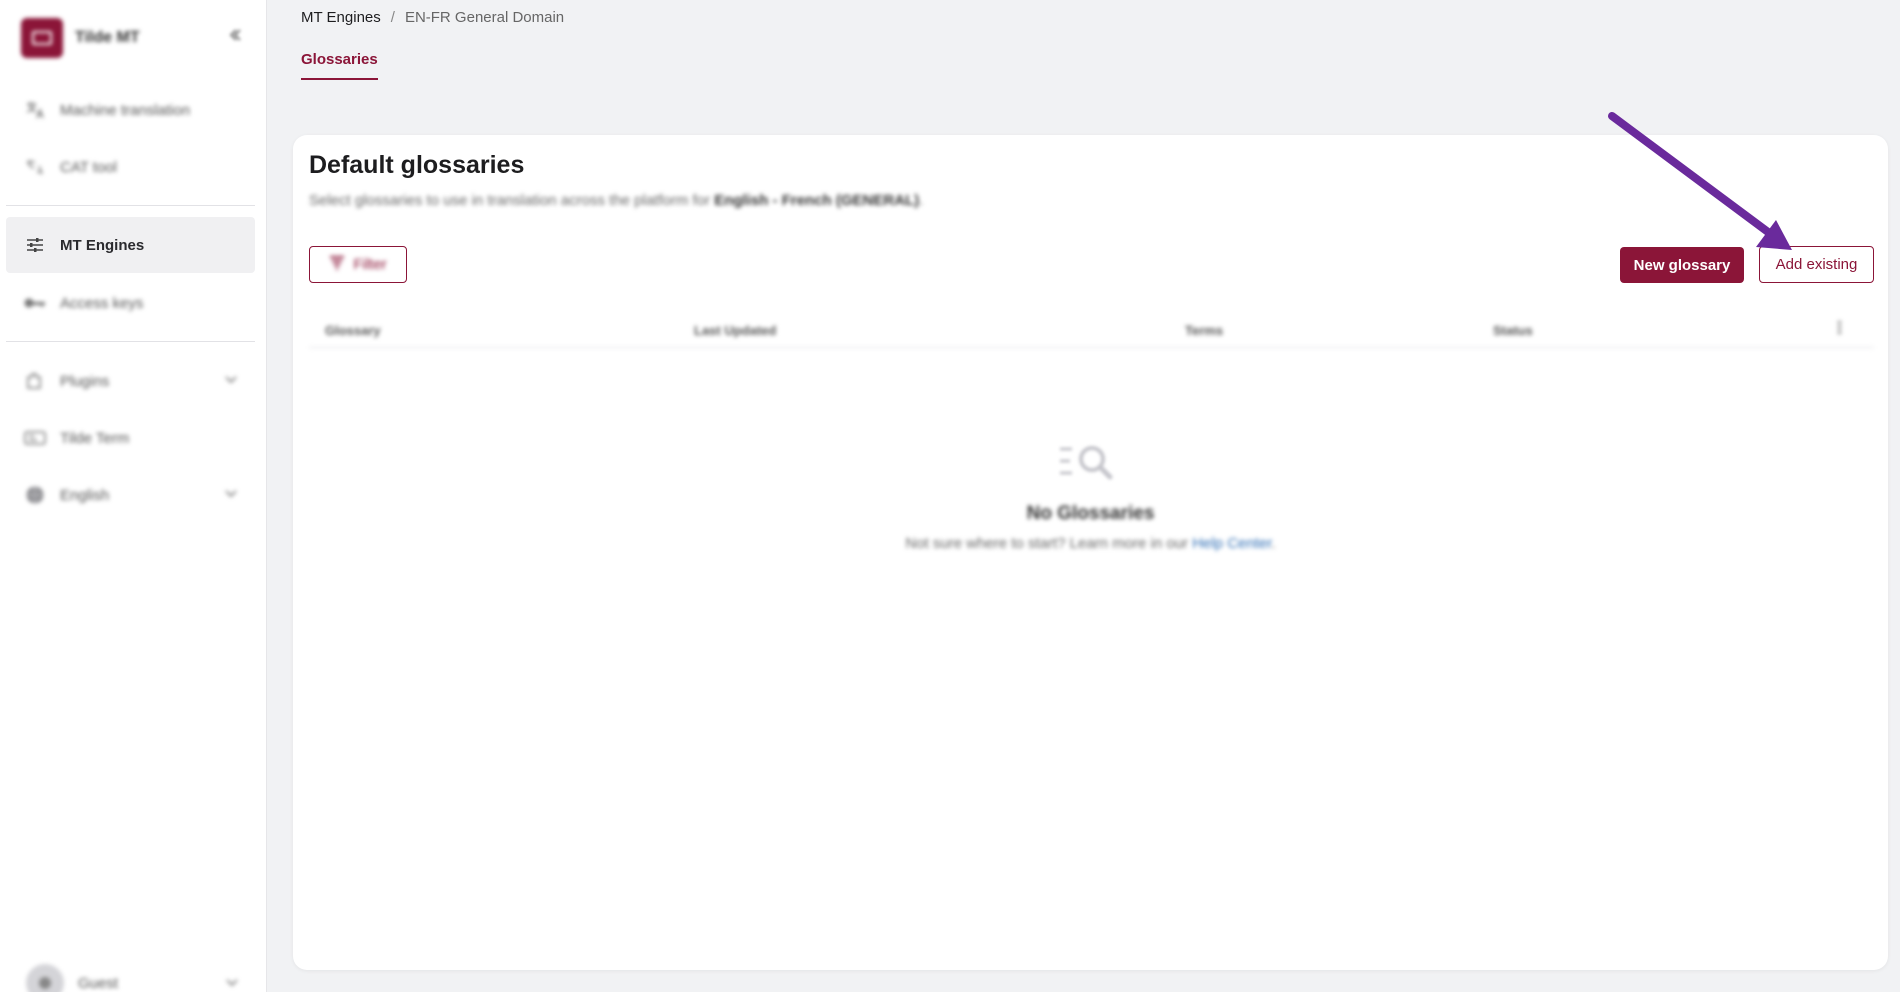  What do you see at coordinates (1086, 463) in the screenshot?
I see `search-list-icon` at bounding box center [1086, 463].